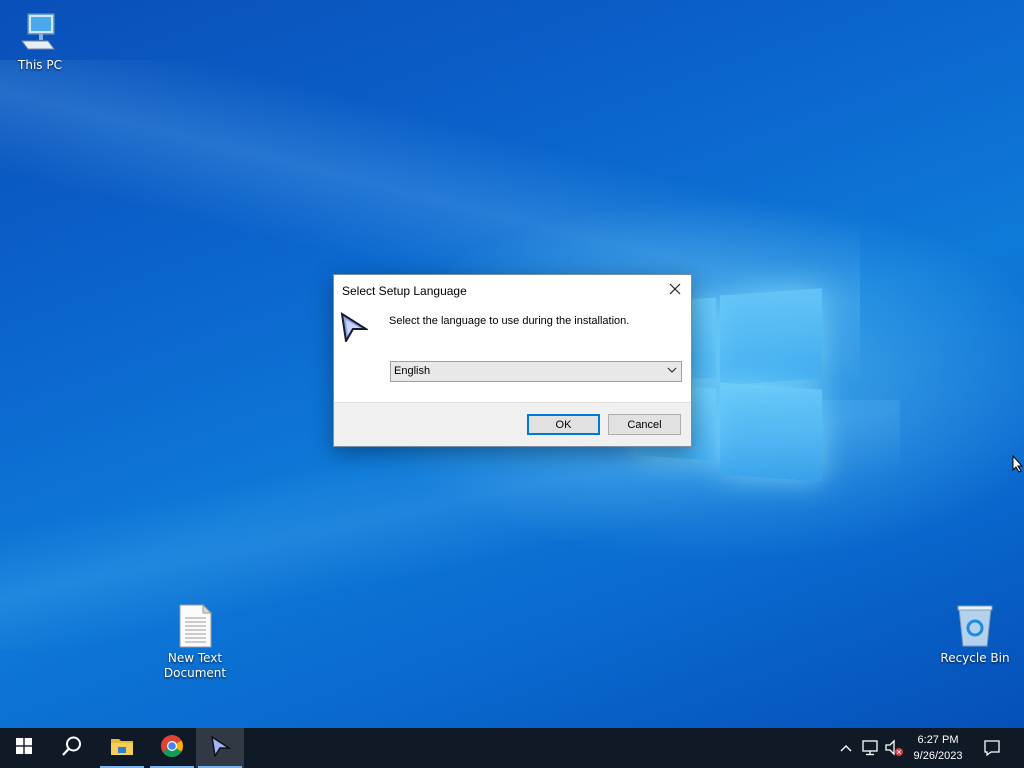  I want to click on windows-logo-pane-br, so click(771, 432).